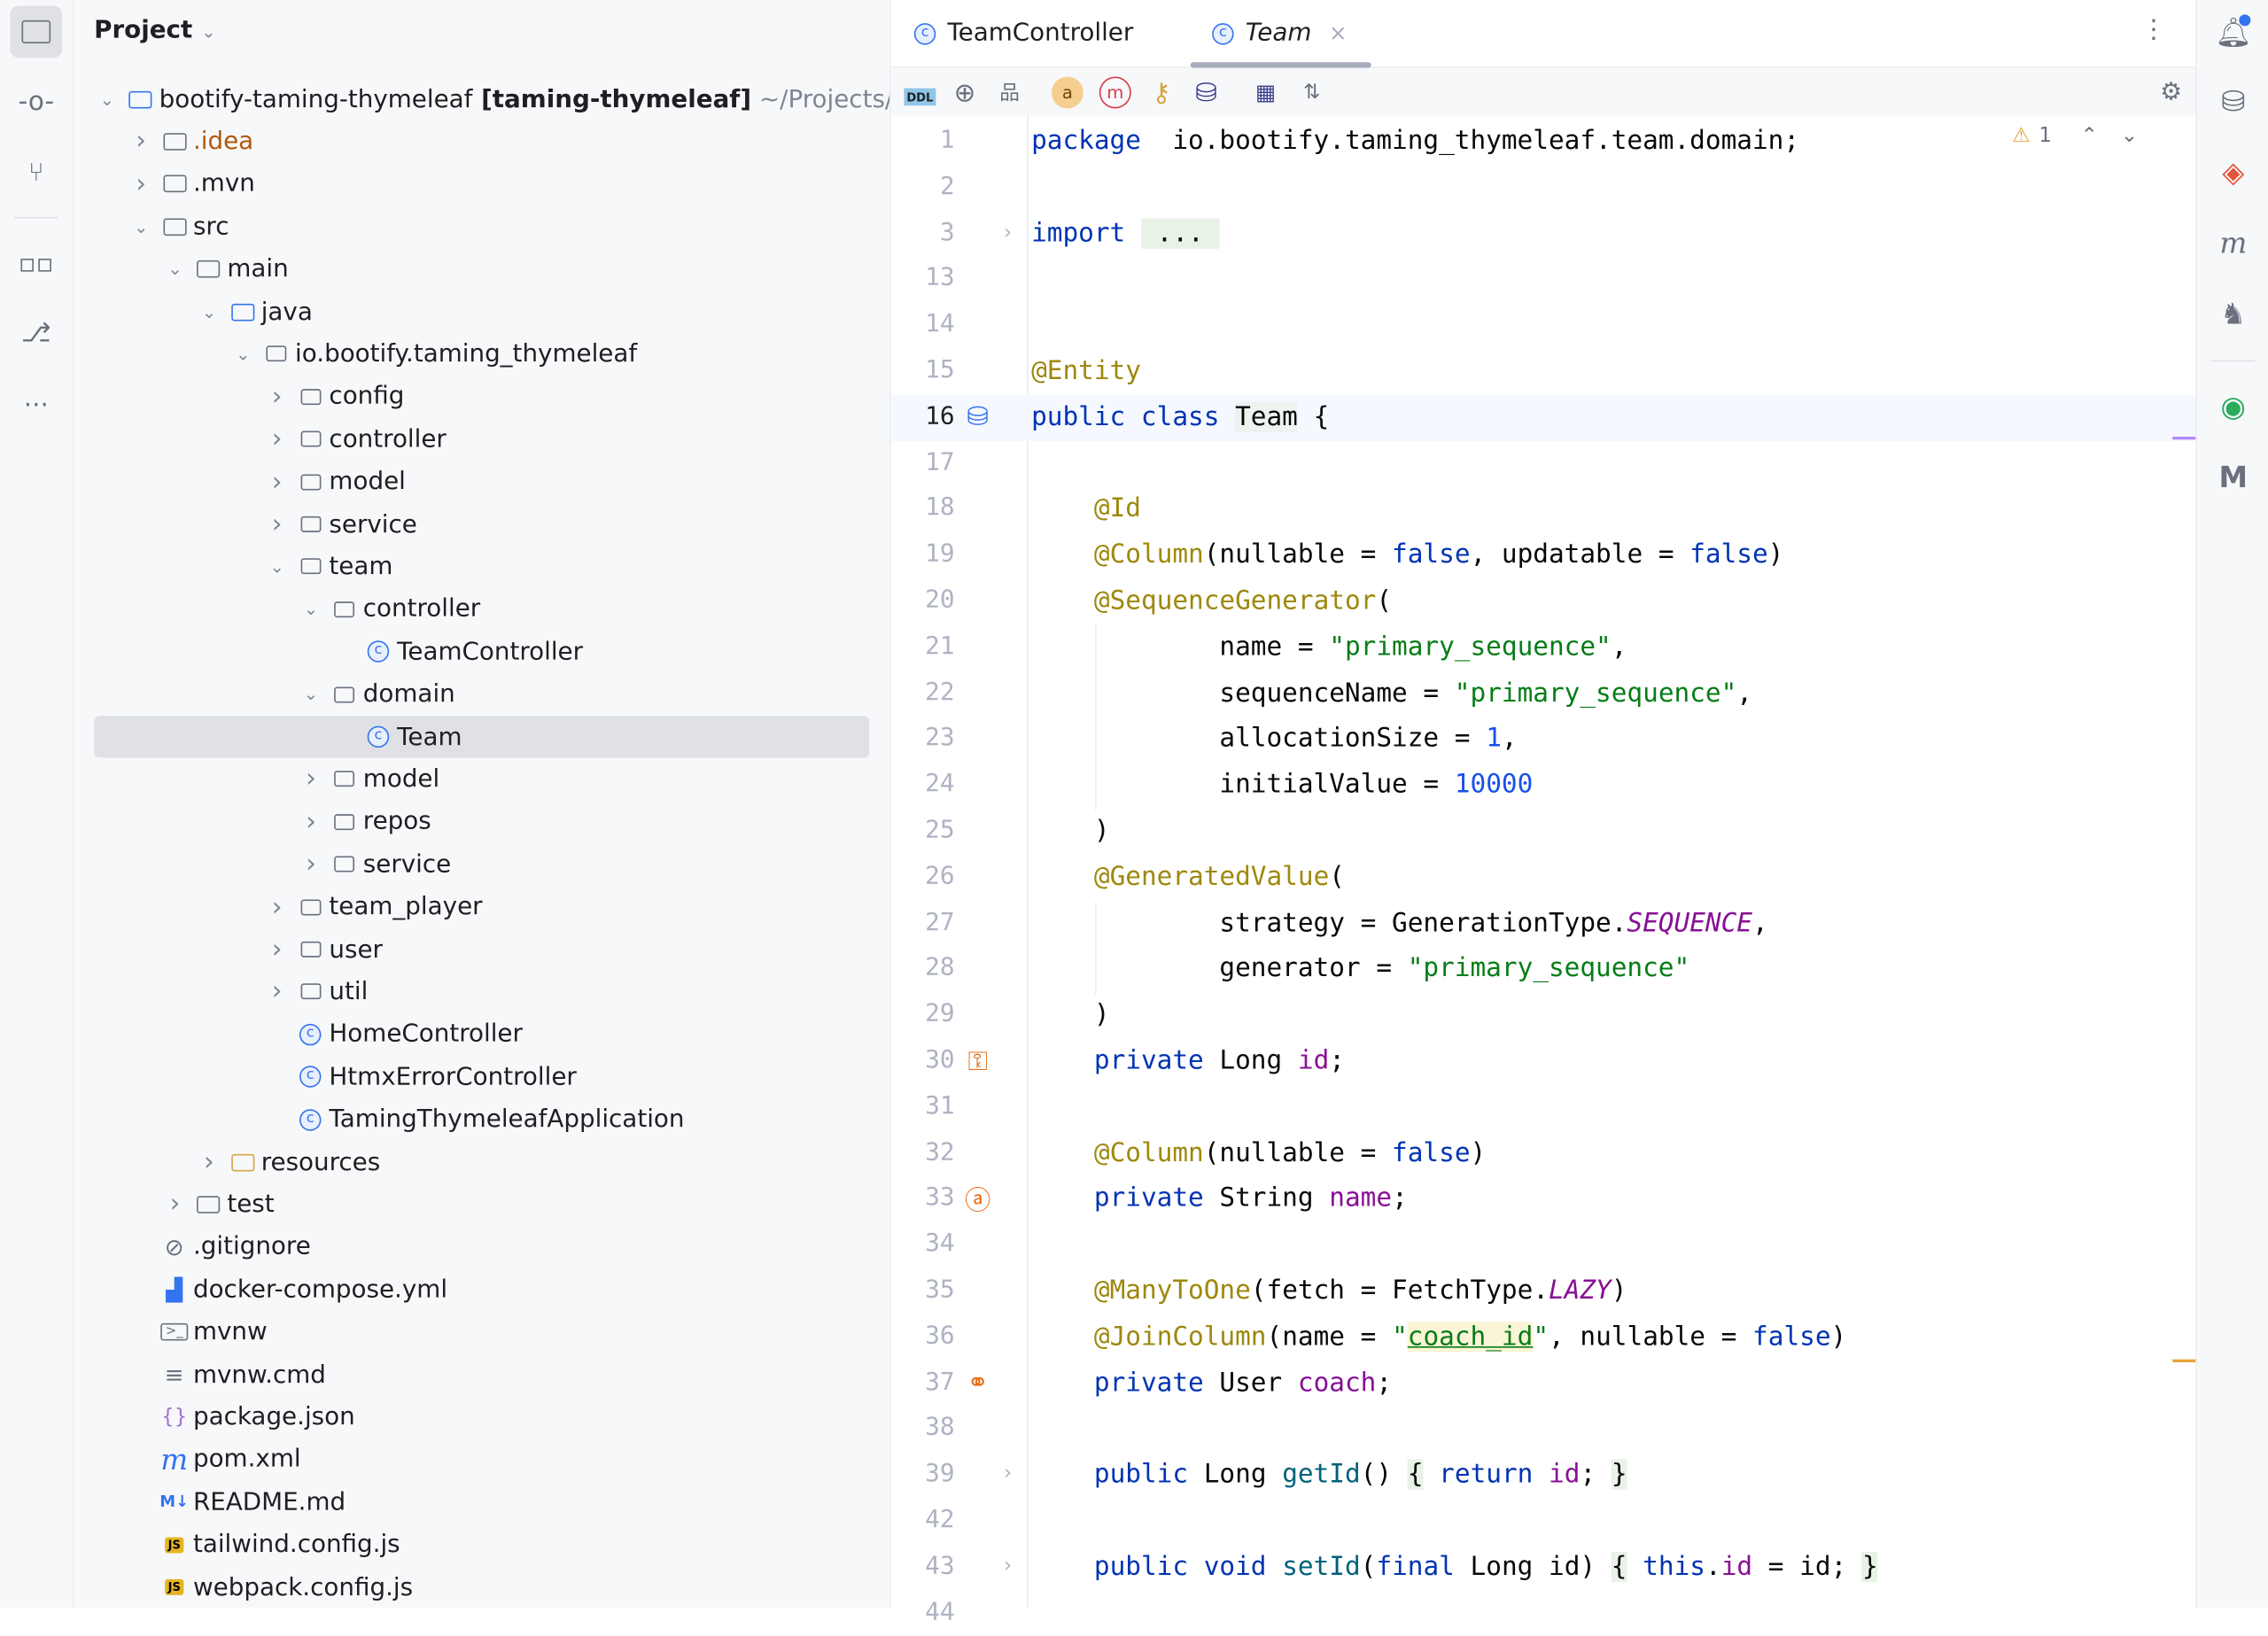  What do you see at coordinates (1543, 647) in the screenshot?
I see `code-line: 21 name = "primary_sequence",` at bounding box center [1543, 647].